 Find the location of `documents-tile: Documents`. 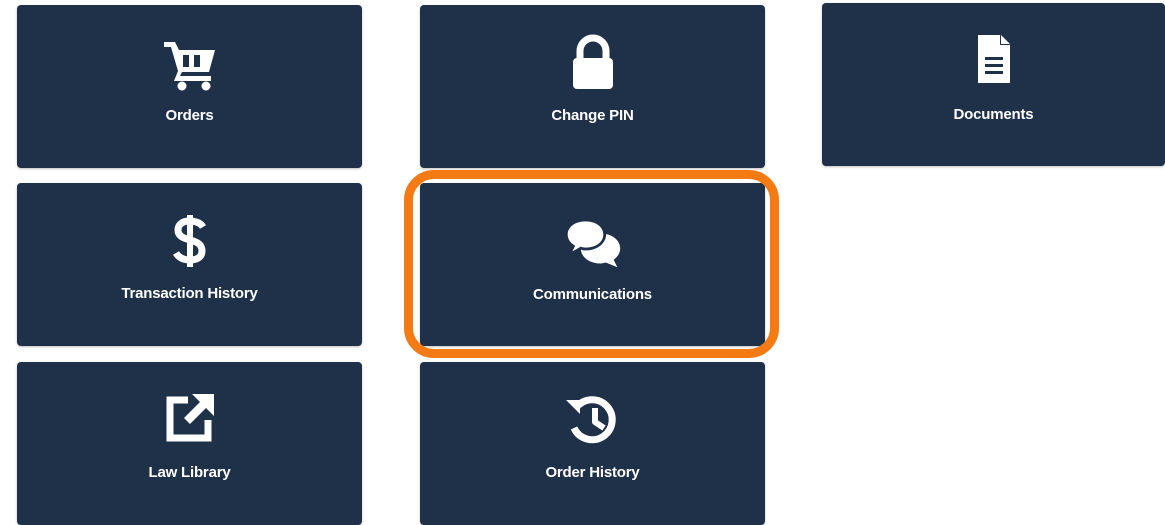

documents-tile: Documents is located at coordinates (993, 84).